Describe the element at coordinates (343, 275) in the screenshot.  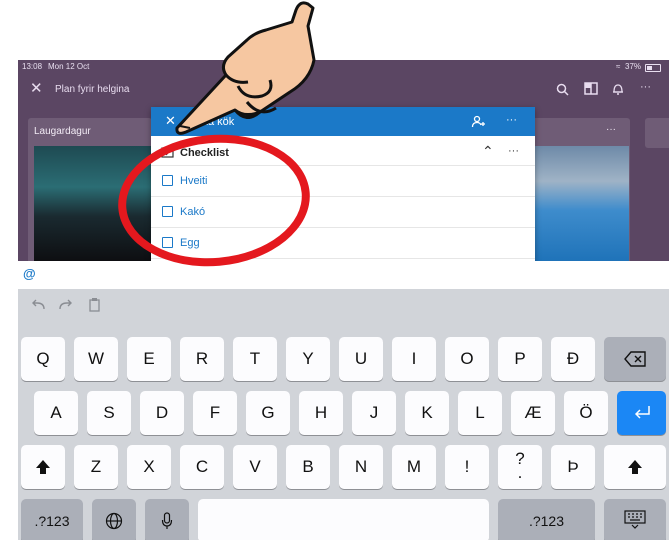
I see `mention-bar: @` at that location.